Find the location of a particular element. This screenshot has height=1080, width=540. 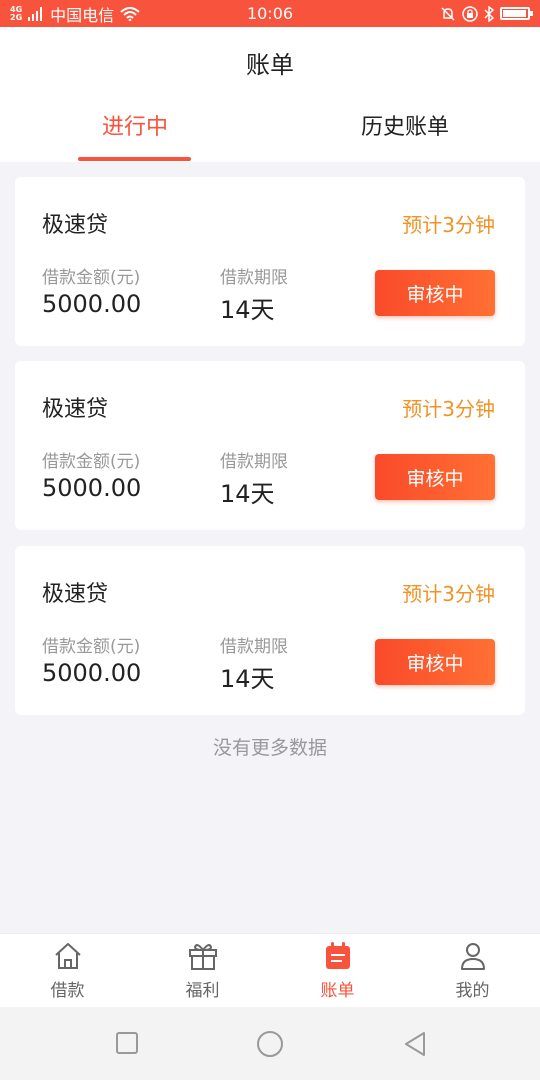

battery-level is located at coordinates (515, 13).